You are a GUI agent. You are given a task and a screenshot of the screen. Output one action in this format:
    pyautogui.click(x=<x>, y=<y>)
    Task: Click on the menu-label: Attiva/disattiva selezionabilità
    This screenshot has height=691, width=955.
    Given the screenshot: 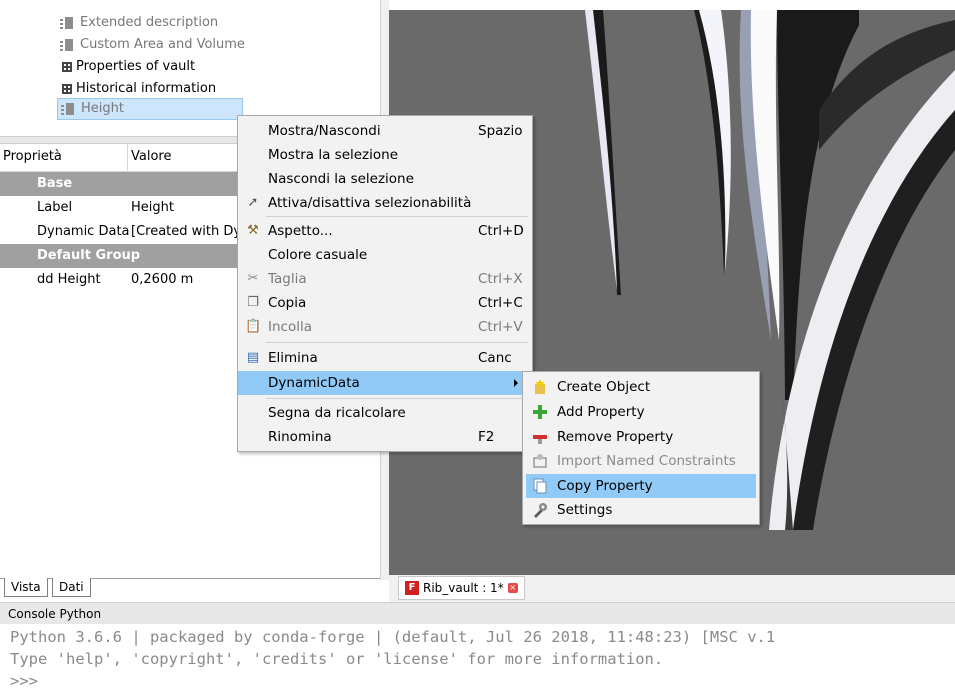 What is the action you would take?
    pyautogui.click(x=370, y=203)
    